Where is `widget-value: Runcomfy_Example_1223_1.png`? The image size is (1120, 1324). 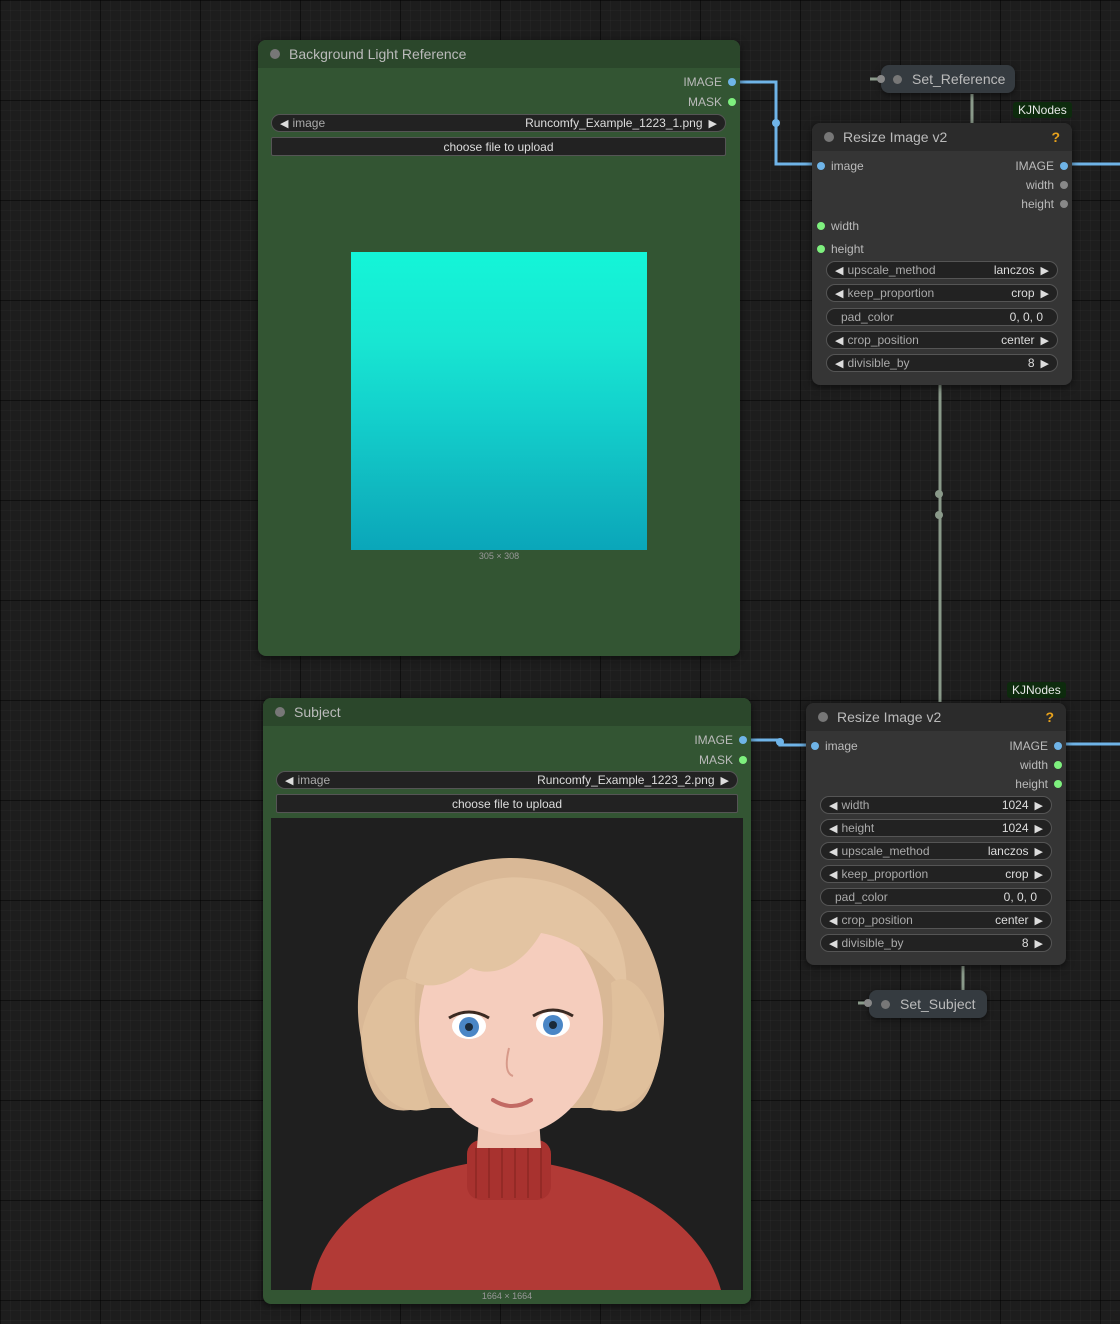
widget-value: Runcomfy_Example_1223_1.png is located at coordinates (614, 123).